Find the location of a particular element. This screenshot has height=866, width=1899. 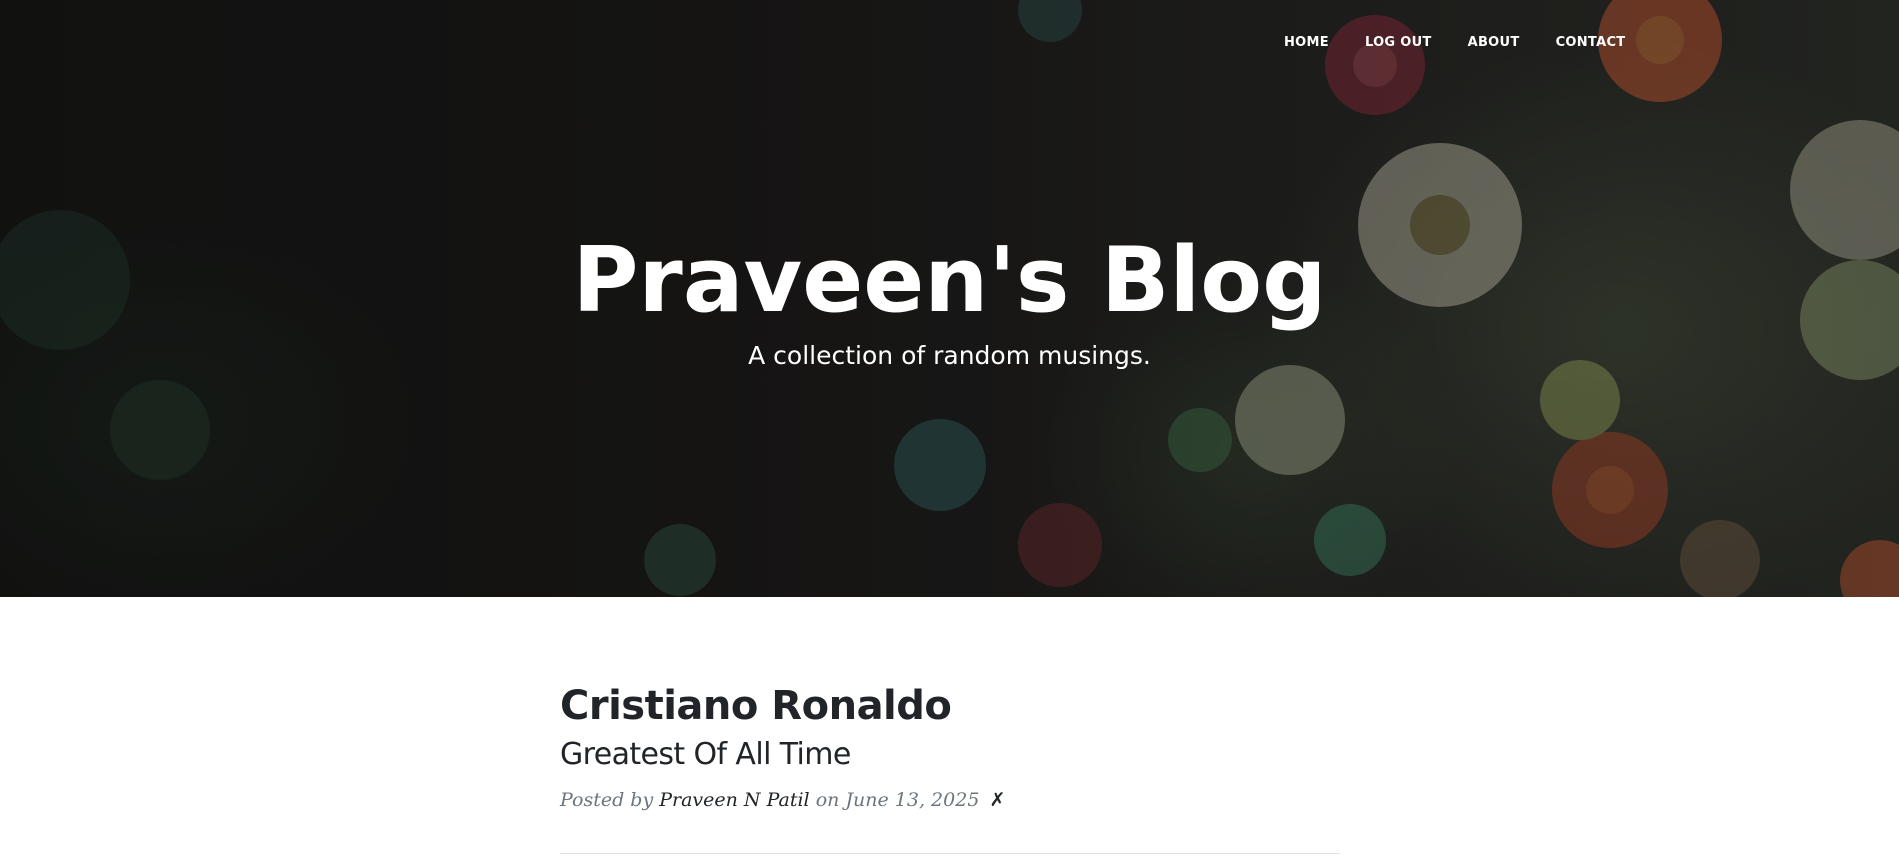

post-author-link: Praveen N Patil is located at coordinates (734, 800).